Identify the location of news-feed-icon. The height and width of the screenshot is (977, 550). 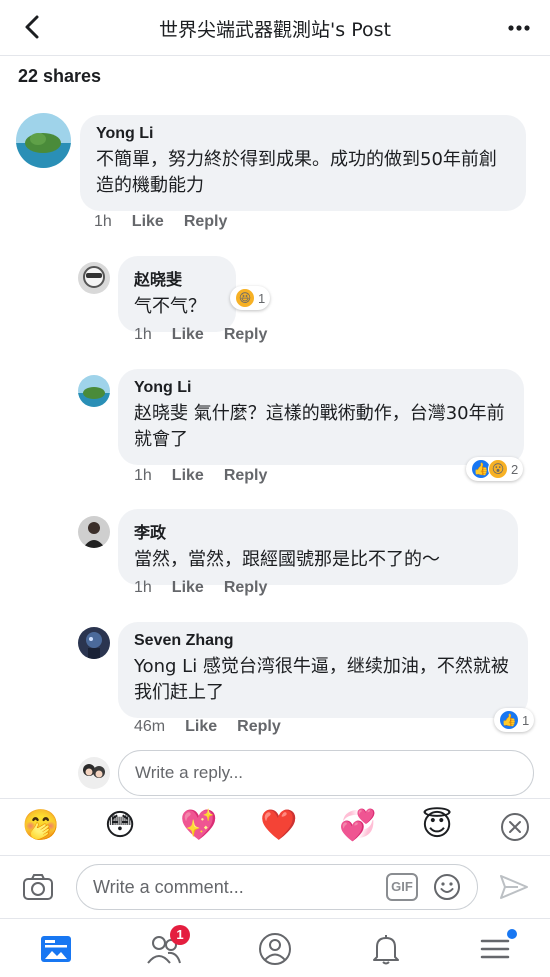
(56, 949).